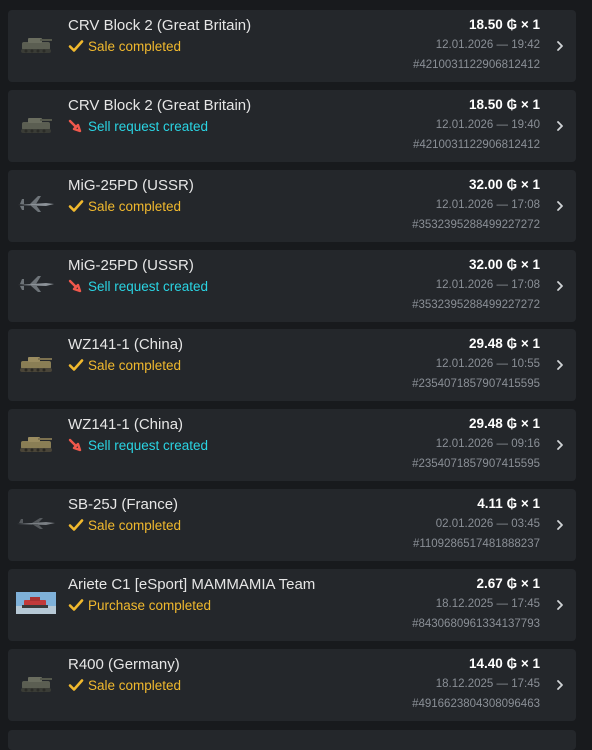 This screenshot has width=592, height=750. I want to click on item-title: WZ141-1 (China), so click(126, 424).